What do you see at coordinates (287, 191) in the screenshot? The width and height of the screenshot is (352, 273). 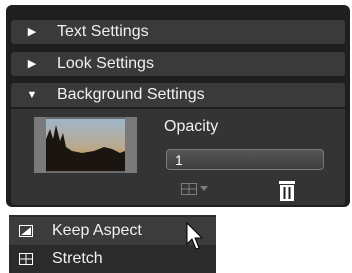 I see `trash-icon` at bounding box center [287, 191].